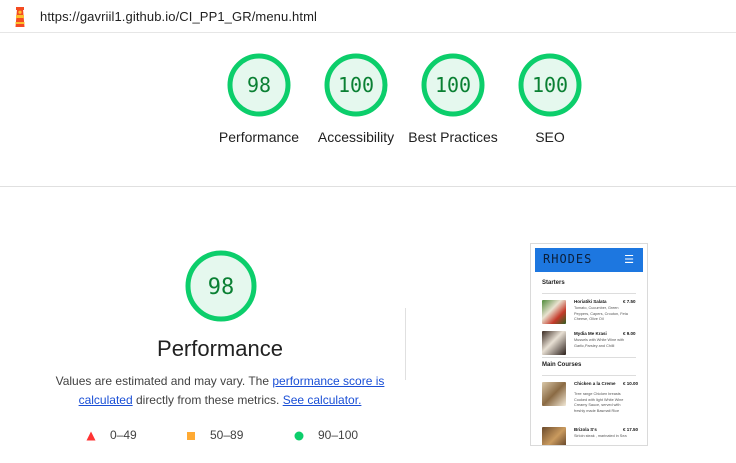 The height and width of the screenshot is (463, 736). I want to click on gauge-seo: 100, so click(550, 85).